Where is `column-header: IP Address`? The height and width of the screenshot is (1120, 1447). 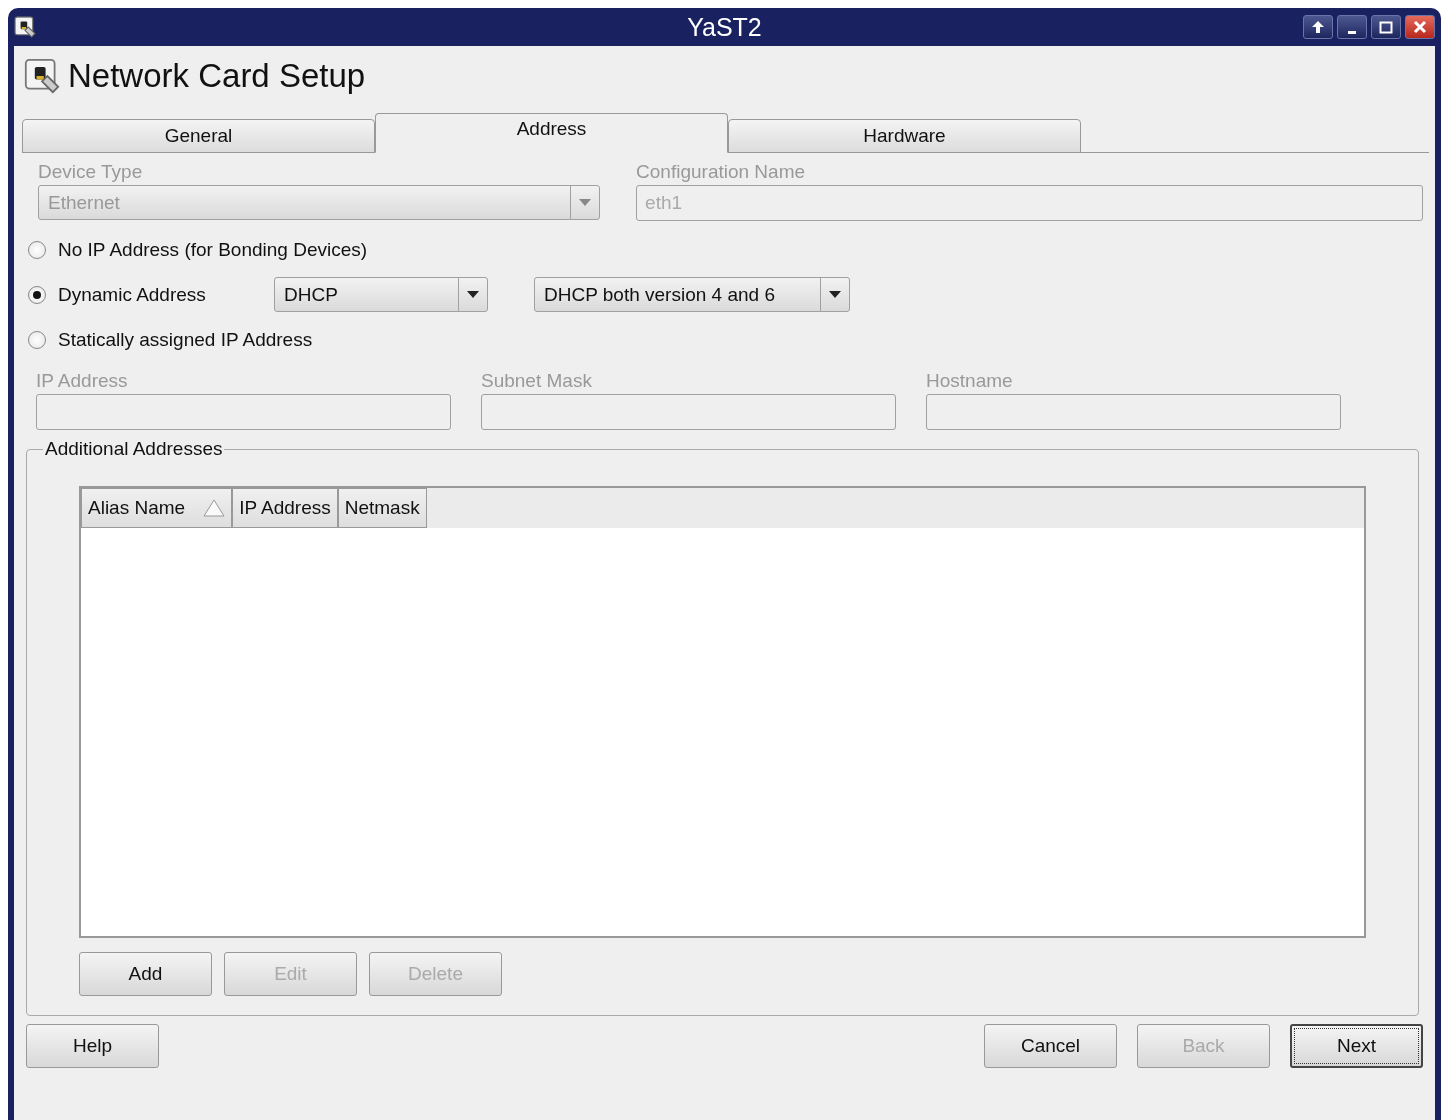
column-header: IP Address is located at coordinates (285, 508).